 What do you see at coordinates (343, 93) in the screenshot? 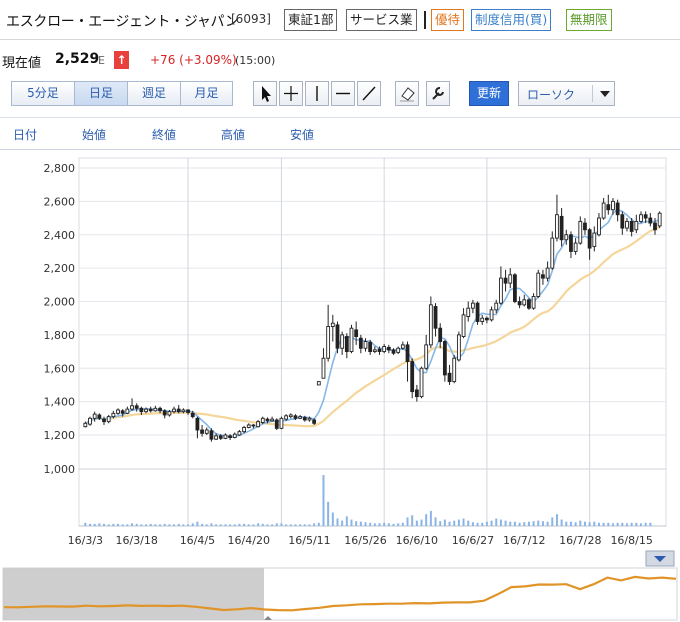
I see `horizontal-line-tool-button` at bounding box center [343, 93].